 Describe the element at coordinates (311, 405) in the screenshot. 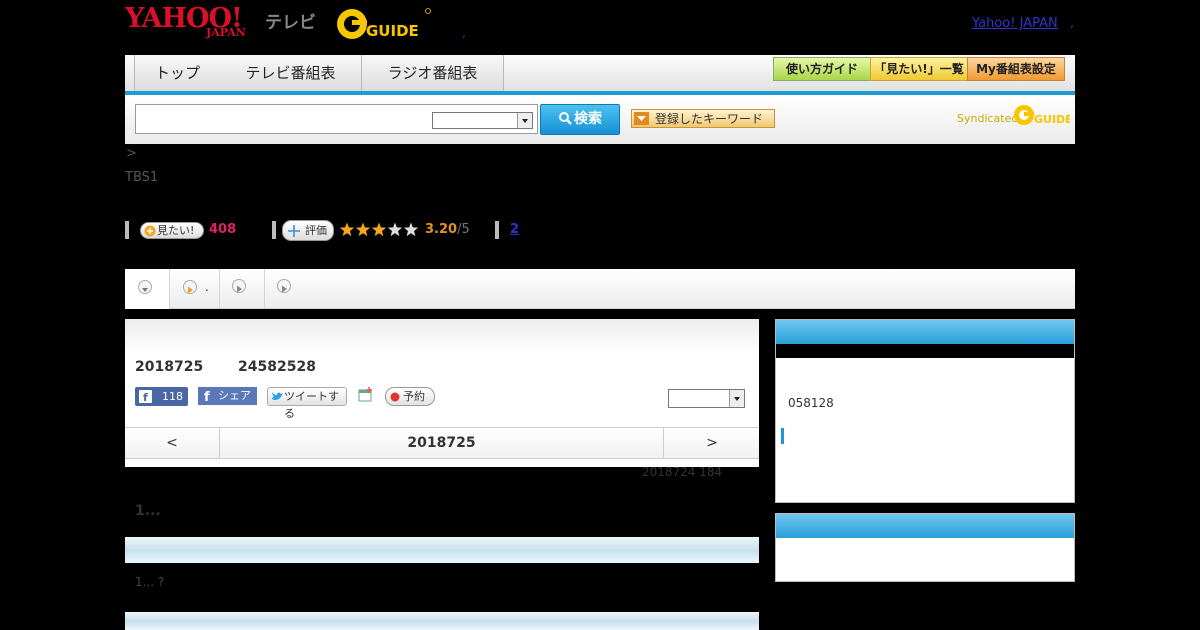

I see `tweet-label: ツイートする` at that location.